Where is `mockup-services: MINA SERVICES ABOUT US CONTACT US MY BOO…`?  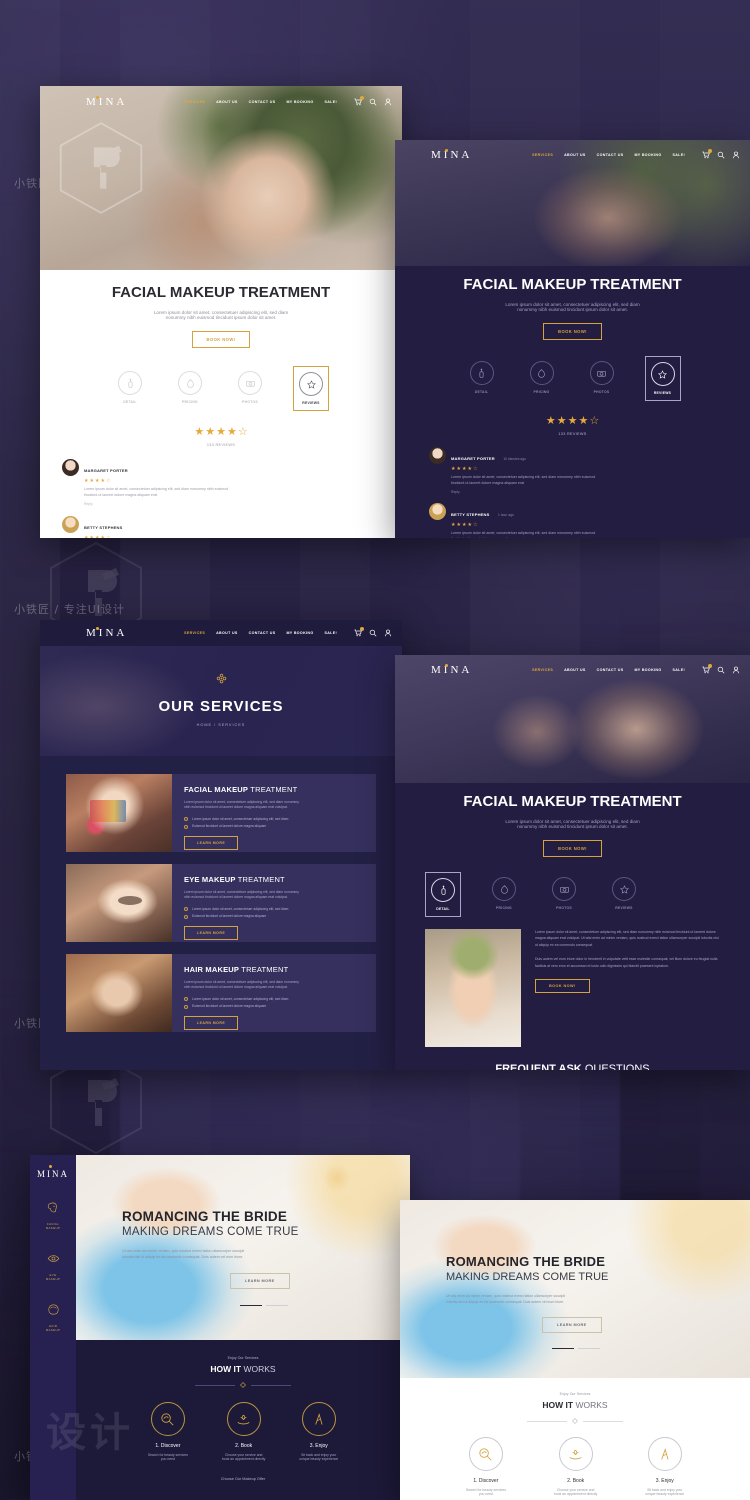 mockup-services: MINA SERVICES ABOUT US CONTACT US MY BOO… is located at coordinates (221, 845).